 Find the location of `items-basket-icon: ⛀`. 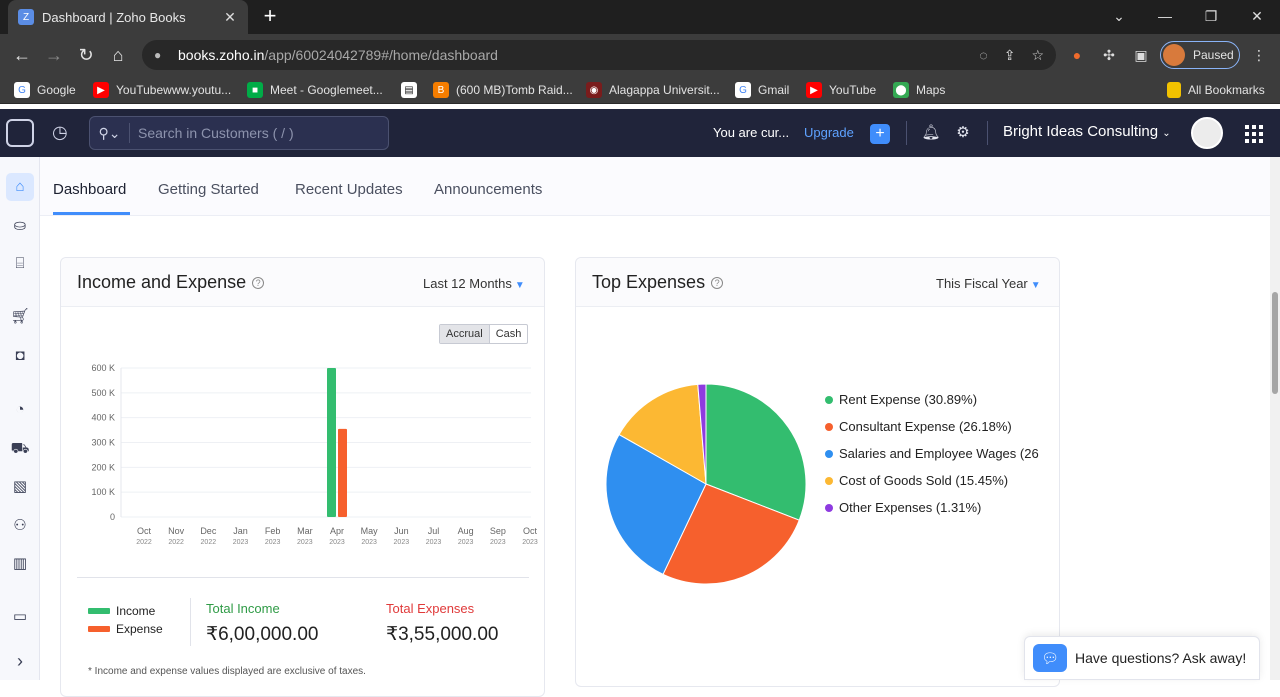

items-basket-icon: ⛀ is located at coordinates (20, 226).